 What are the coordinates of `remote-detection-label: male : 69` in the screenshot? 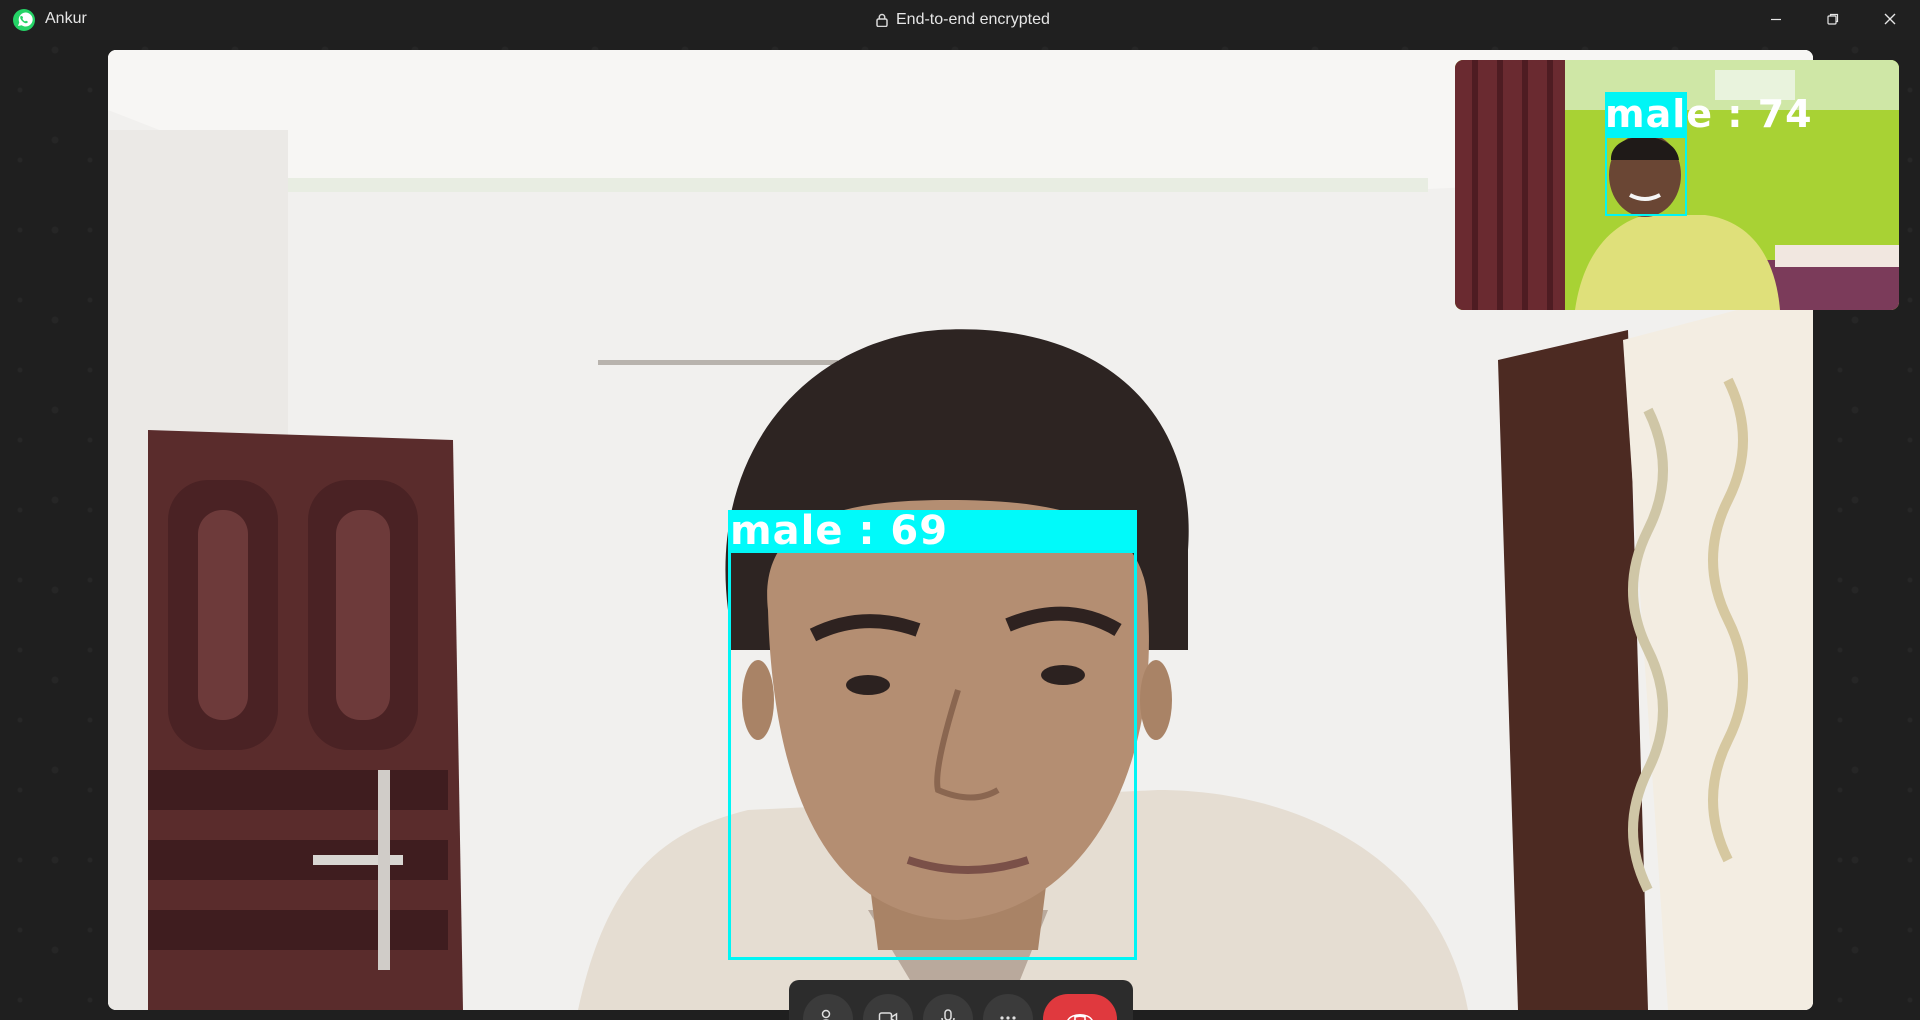 It's located at (932, 531).